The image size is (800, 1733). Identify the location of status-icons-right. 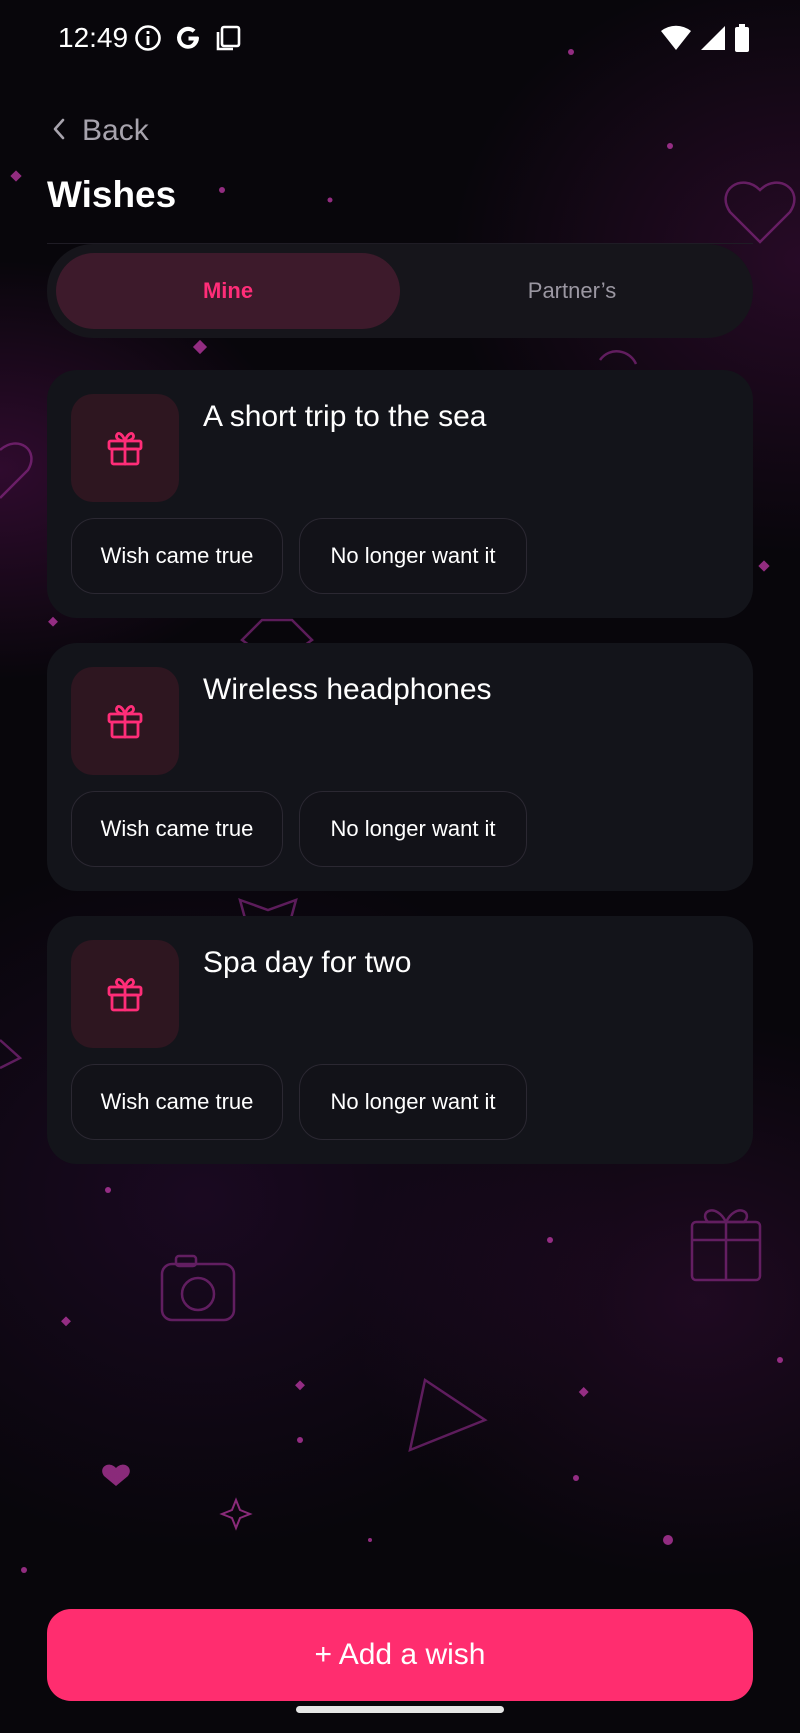
(705, 40).